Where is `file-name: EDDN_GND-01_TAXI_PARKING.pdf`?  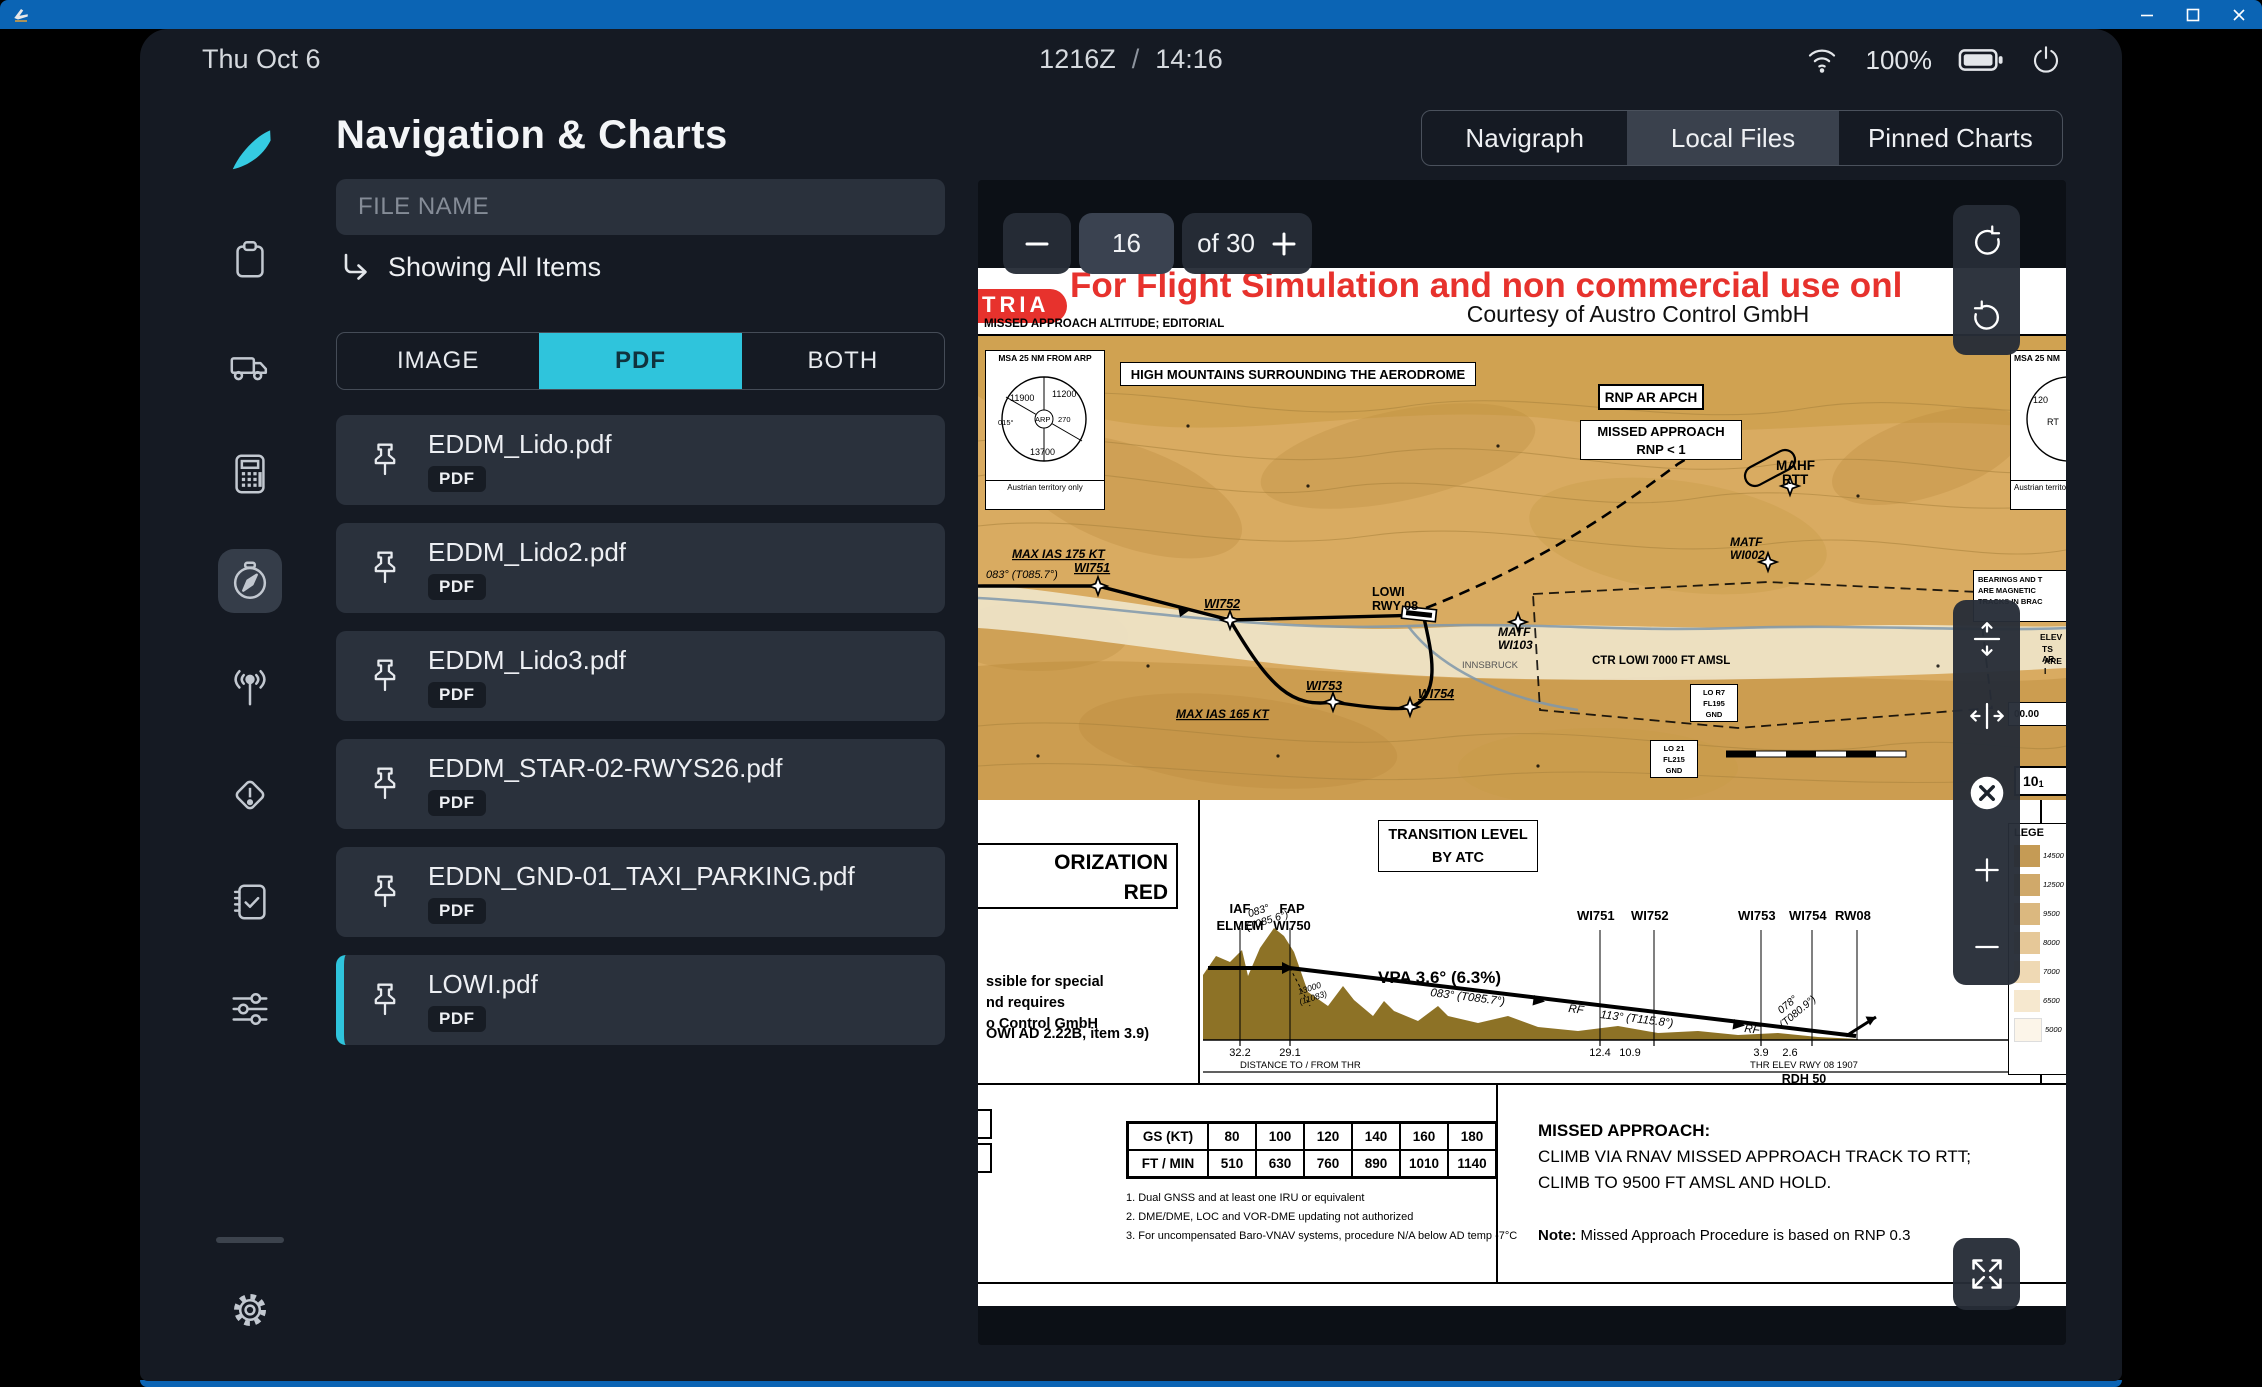 file-name: EDDN_GND-01_TAXI_PARKING.pdf is located at coordinates (641, 875).